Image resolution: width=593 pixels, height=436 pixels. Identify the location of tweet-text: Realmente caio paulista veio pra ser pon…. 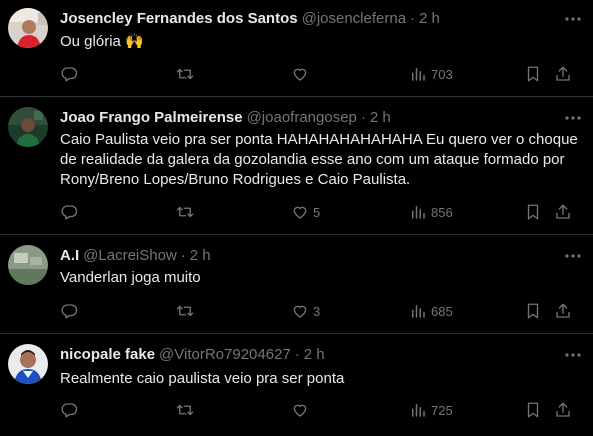
(202, 378).